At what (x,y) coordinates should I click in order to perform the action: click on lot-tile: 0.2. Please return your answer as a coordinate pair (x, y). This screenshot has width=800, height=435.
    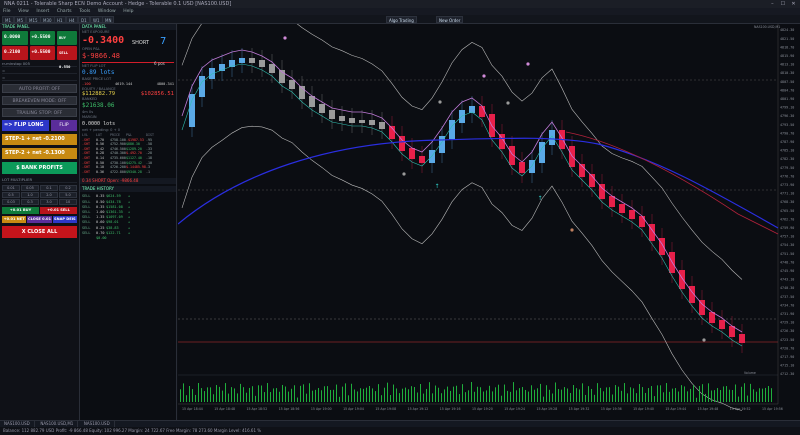
    Looking at the image, I should click on (68, 188).